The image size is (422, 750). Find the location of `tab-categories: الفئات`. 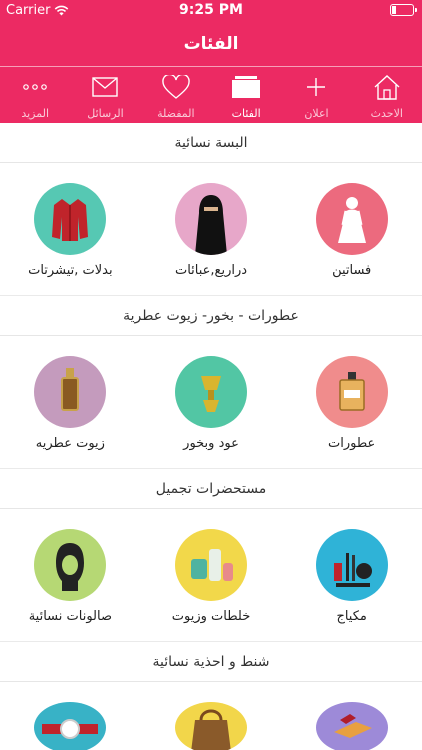

tab-categories: الفئات is located at coordinates (246, 95).